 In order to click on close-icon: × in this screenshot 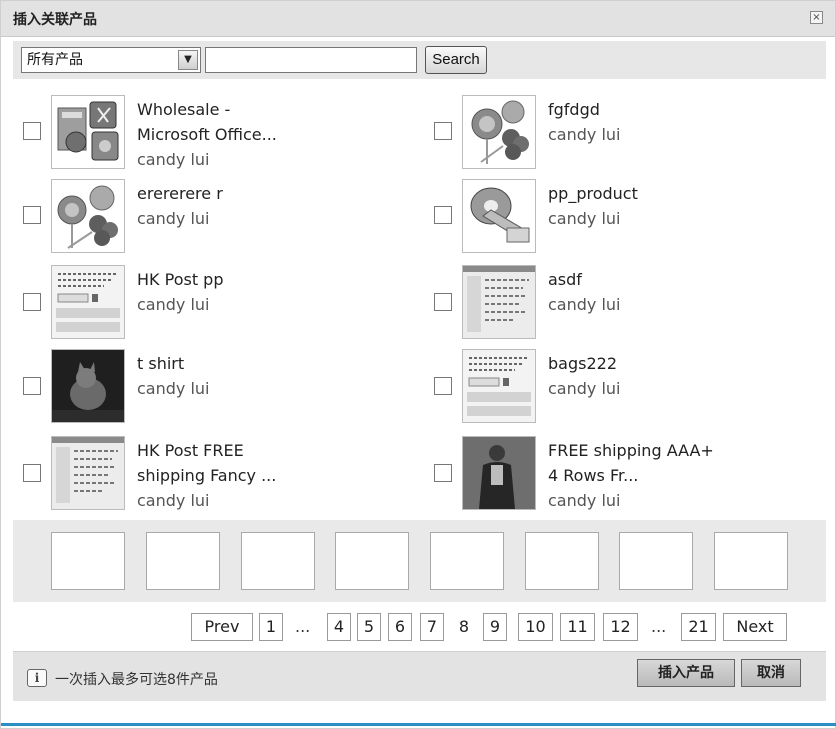, I will do `click(816, 17)`.